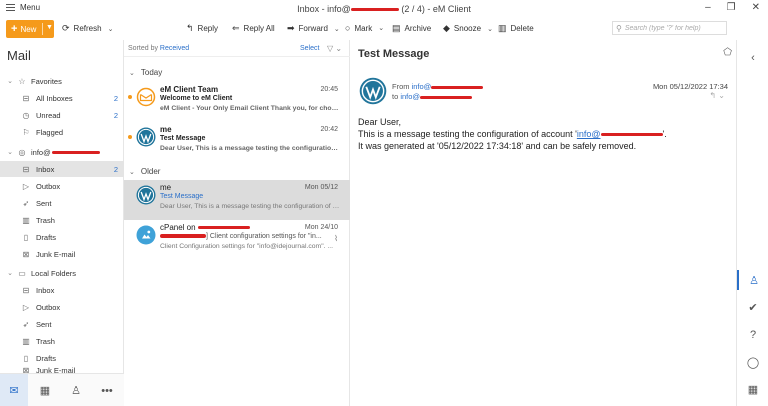  Describe the element at coordinates (62, 186) in the screenshot. I see `sidebar-item-outbox: ▷ Outbox` at that location.